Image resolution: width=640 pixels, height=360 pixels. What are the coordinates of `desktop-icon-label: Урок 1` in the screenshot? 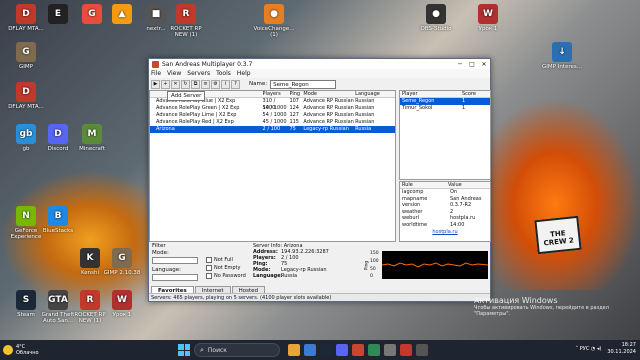 It's located at (488, 29).